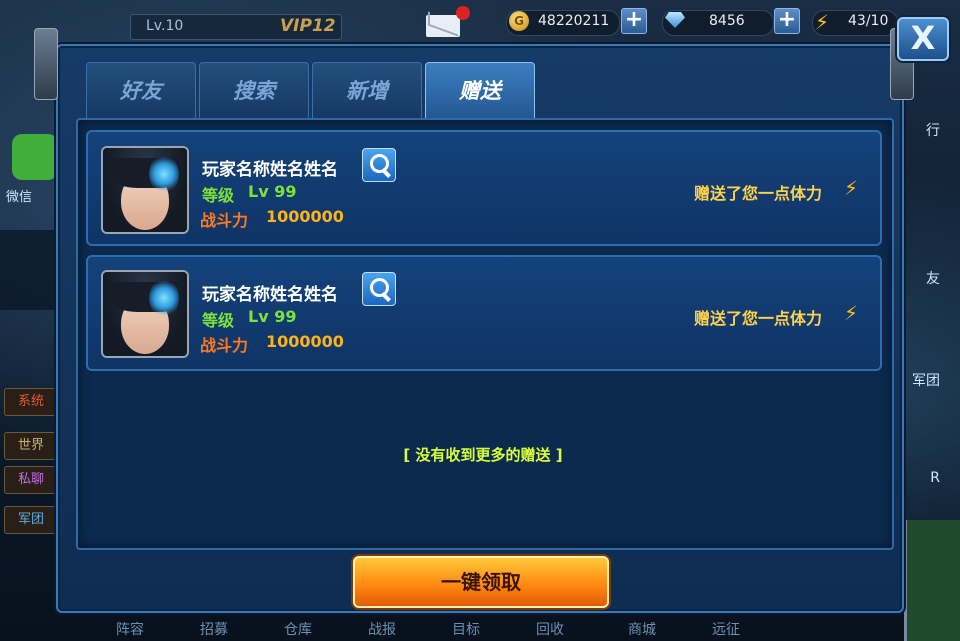  I want to click on wechat-label: 微信, so click(19, 197).